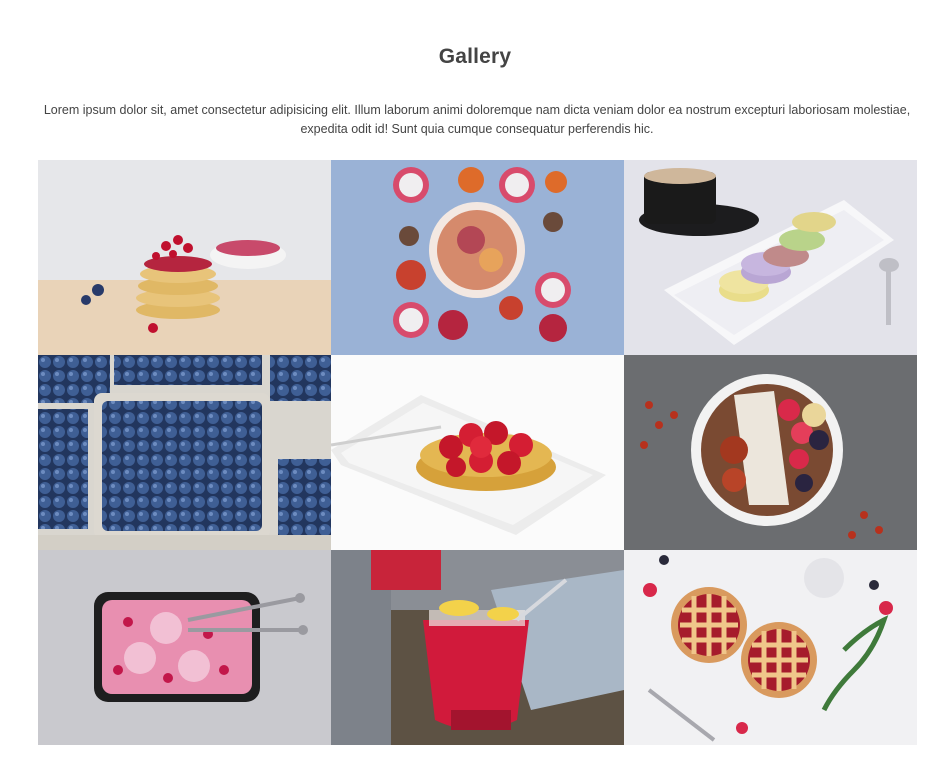  I want to click on smoothie-bowl-photo, so click(770, 452).